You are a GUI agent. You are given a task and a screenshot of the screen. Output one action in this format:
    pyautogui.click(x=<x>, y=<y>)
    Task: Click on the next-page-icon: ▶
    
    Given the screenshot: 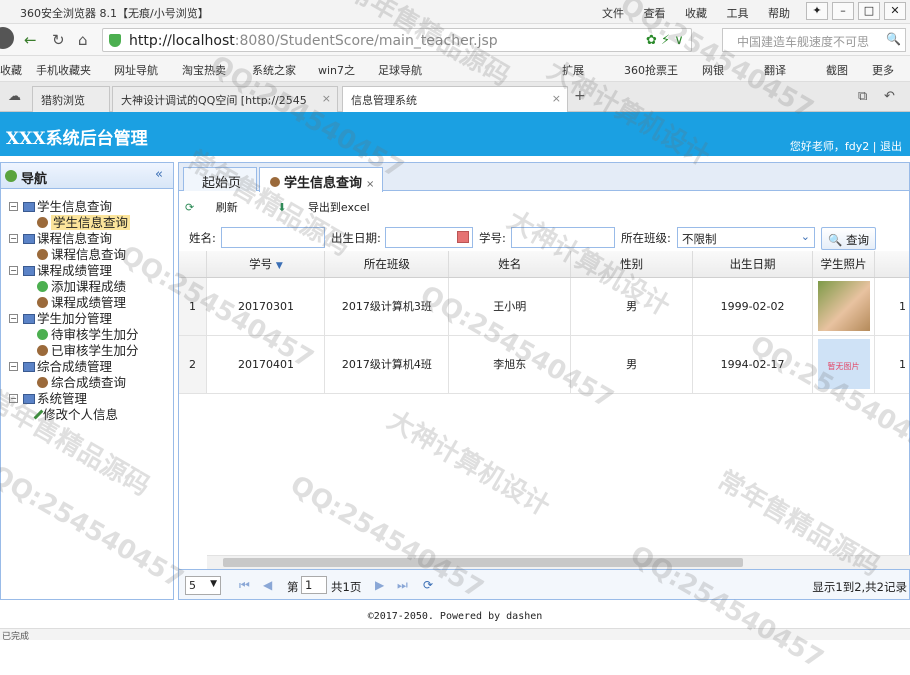 What is the action you would take?
    pyautogui.click(x=379, y=585)
    